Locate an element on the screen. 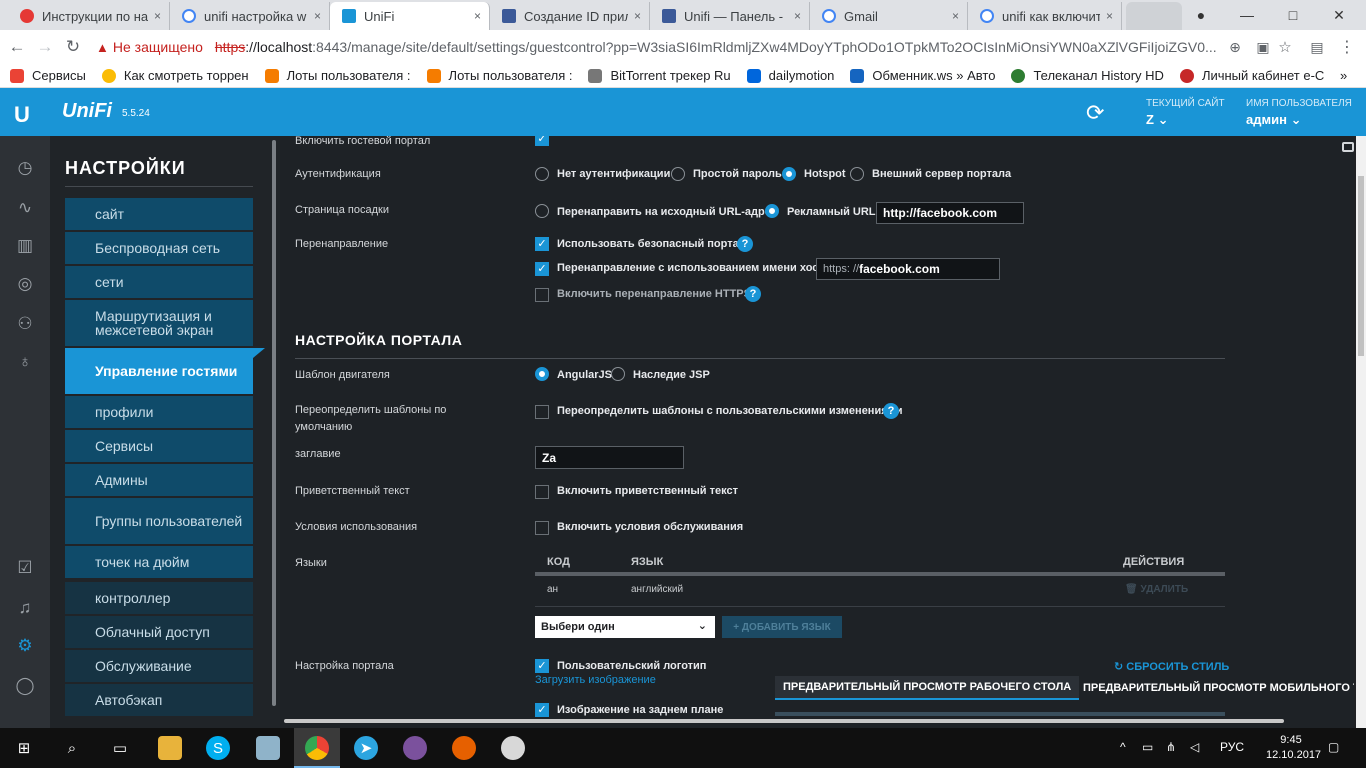 This screenshot has width=1366, height=768. firefox-icon is located at coordinates (464, 748).